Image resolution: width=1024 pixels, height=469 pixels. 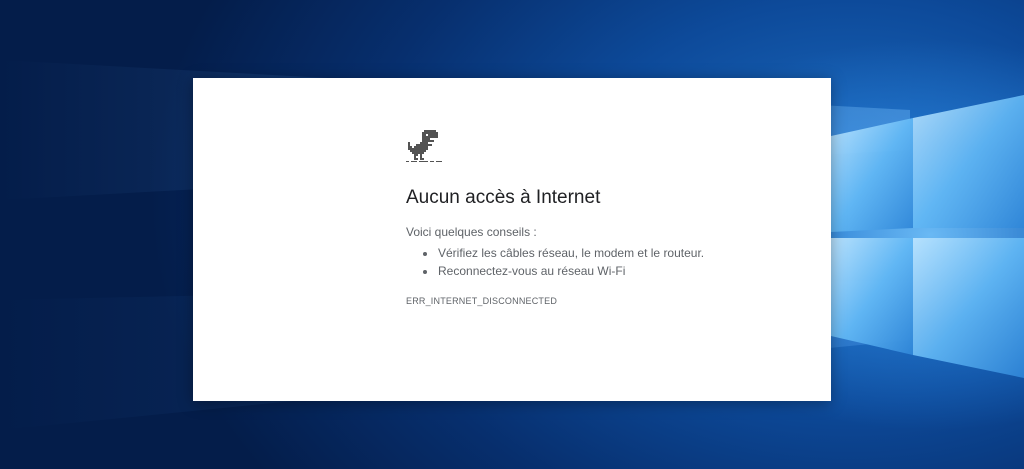 I want to click on list-item: Reconnectez-vous au réseau Wi-Fi, so click(x=621, y=271).